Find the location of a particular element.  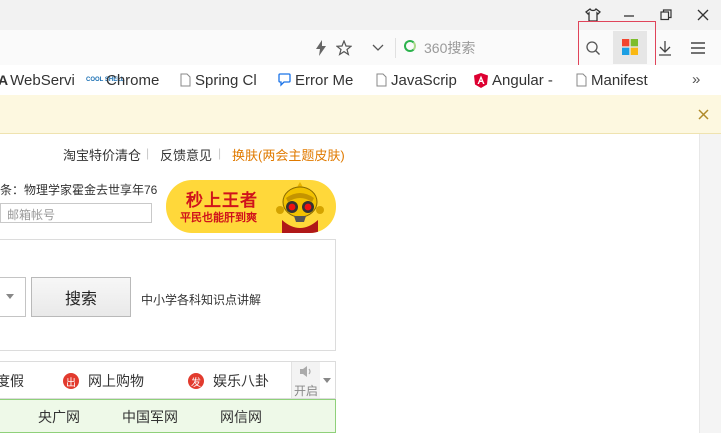

site-link-cac: 网信网 is located at coordinates (241, 417).